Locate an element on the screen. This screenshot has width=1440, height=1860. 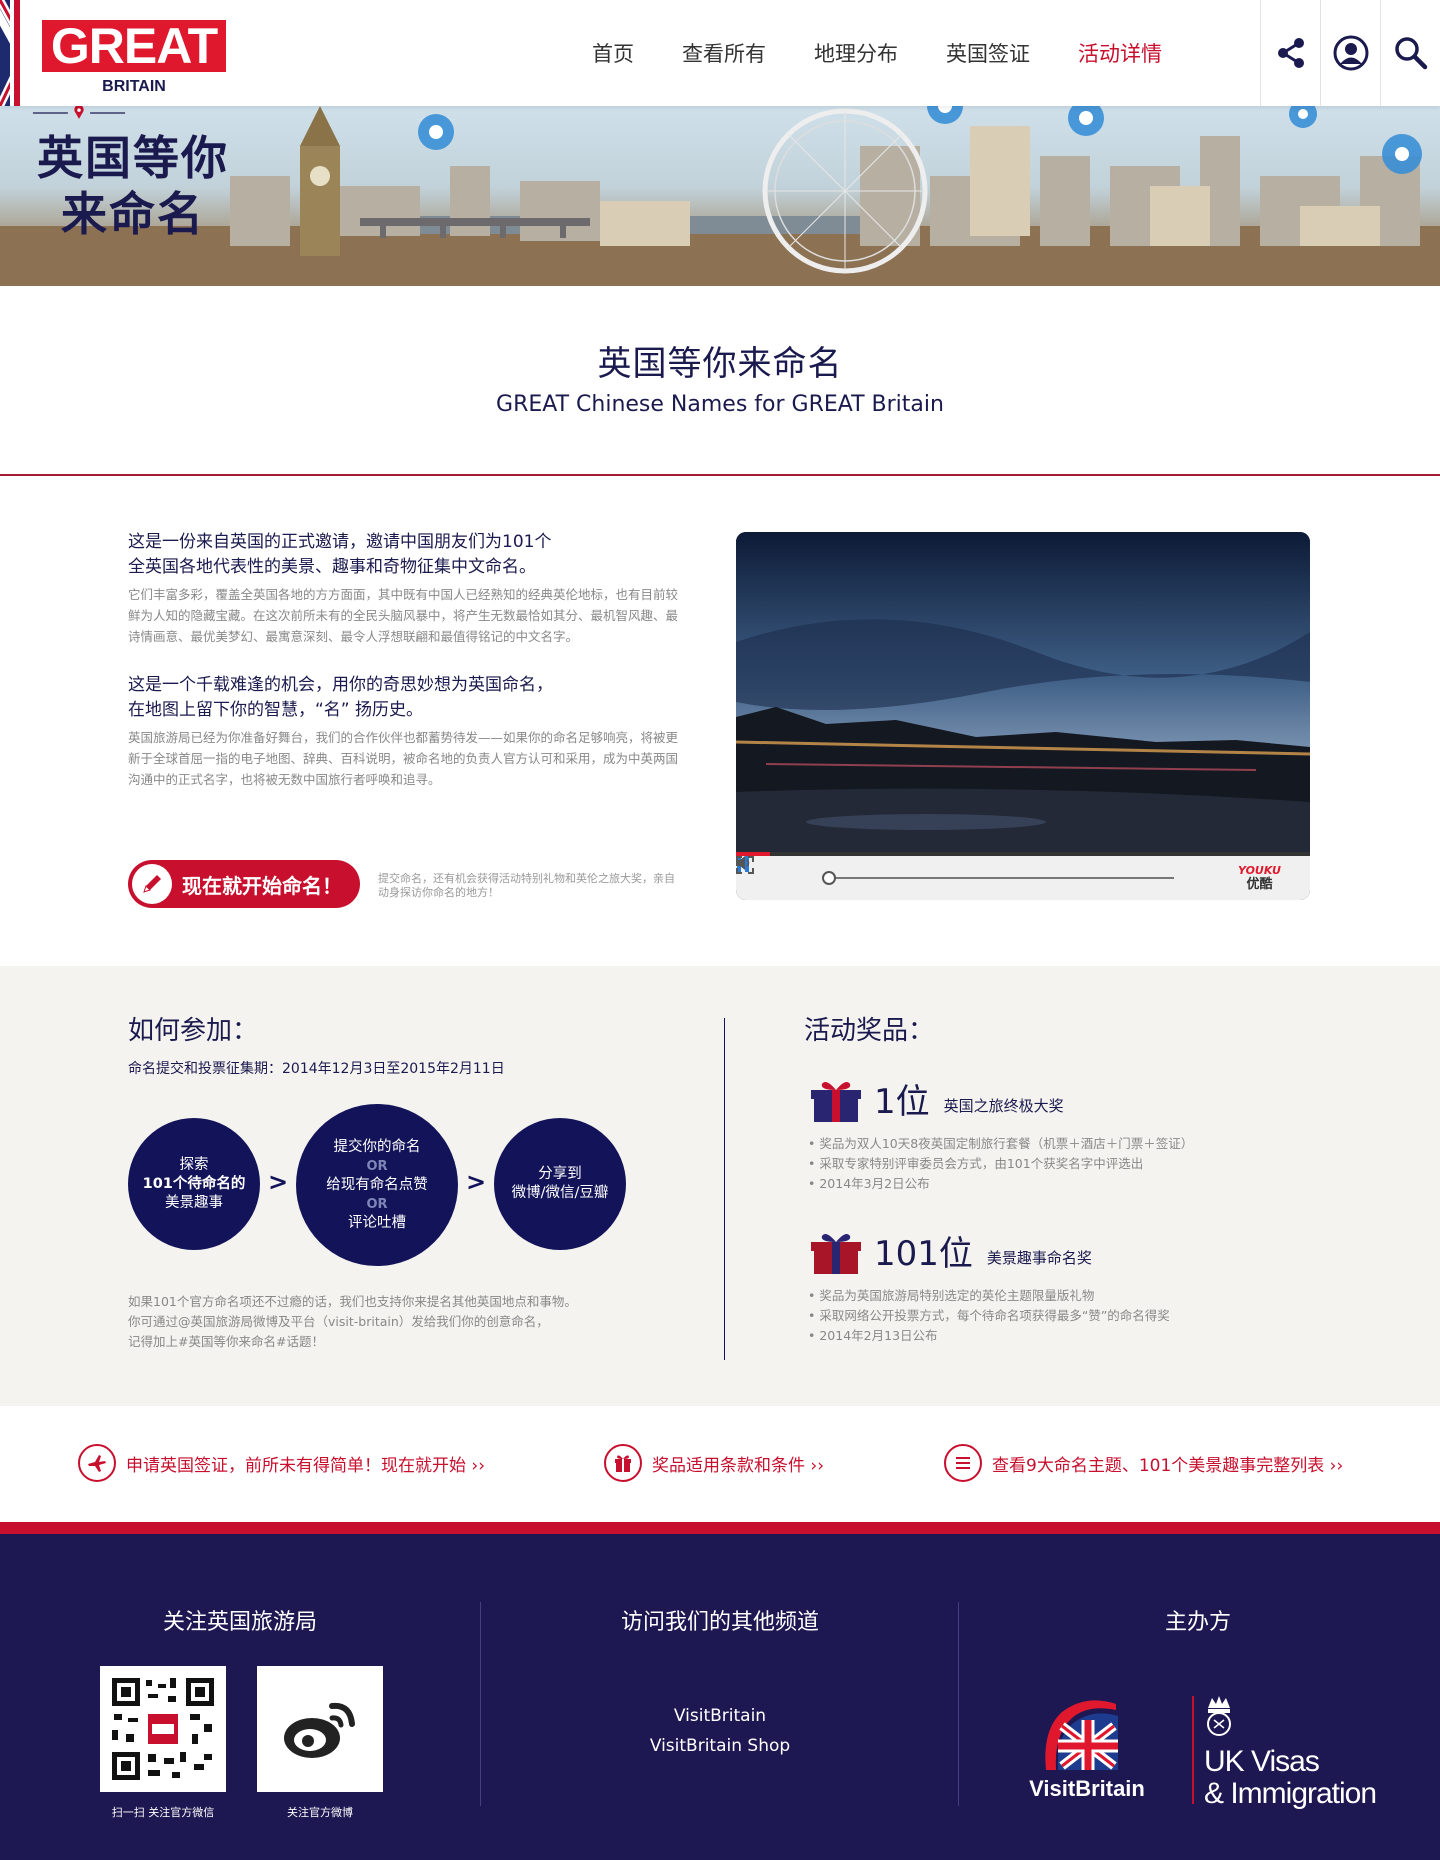
step-submit-line2: 给现有命名点赞 is located at coordinates (377, 1184).